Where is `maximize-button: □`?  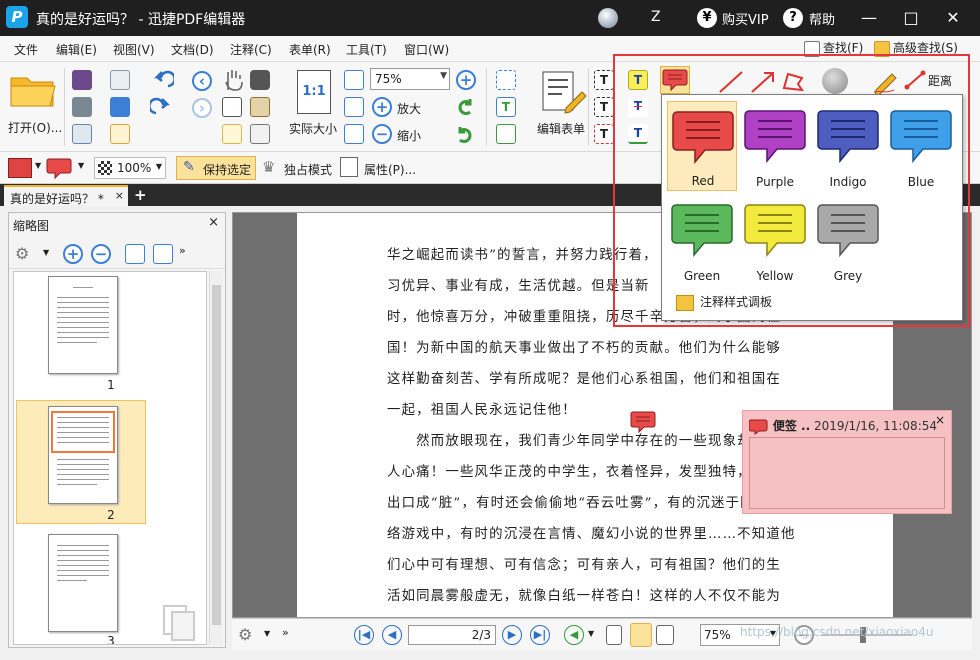
maximize-button: □ is located at coordinates (911, 18).